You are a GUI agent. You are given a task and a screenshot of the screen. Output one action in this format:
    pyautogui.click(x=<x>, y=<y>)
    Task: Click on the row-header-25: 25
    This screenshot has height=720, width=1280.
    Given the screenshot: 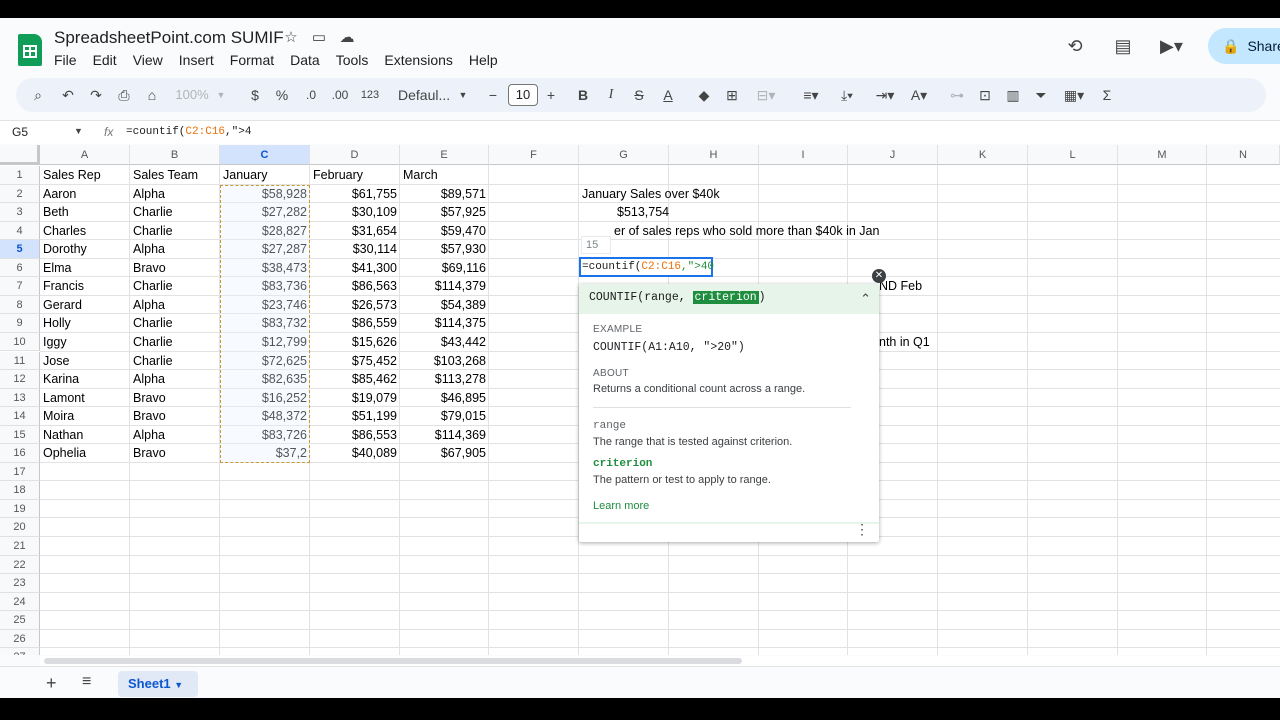 What is the action you would take?
    pyautogui.click(x=20, y=620)
    